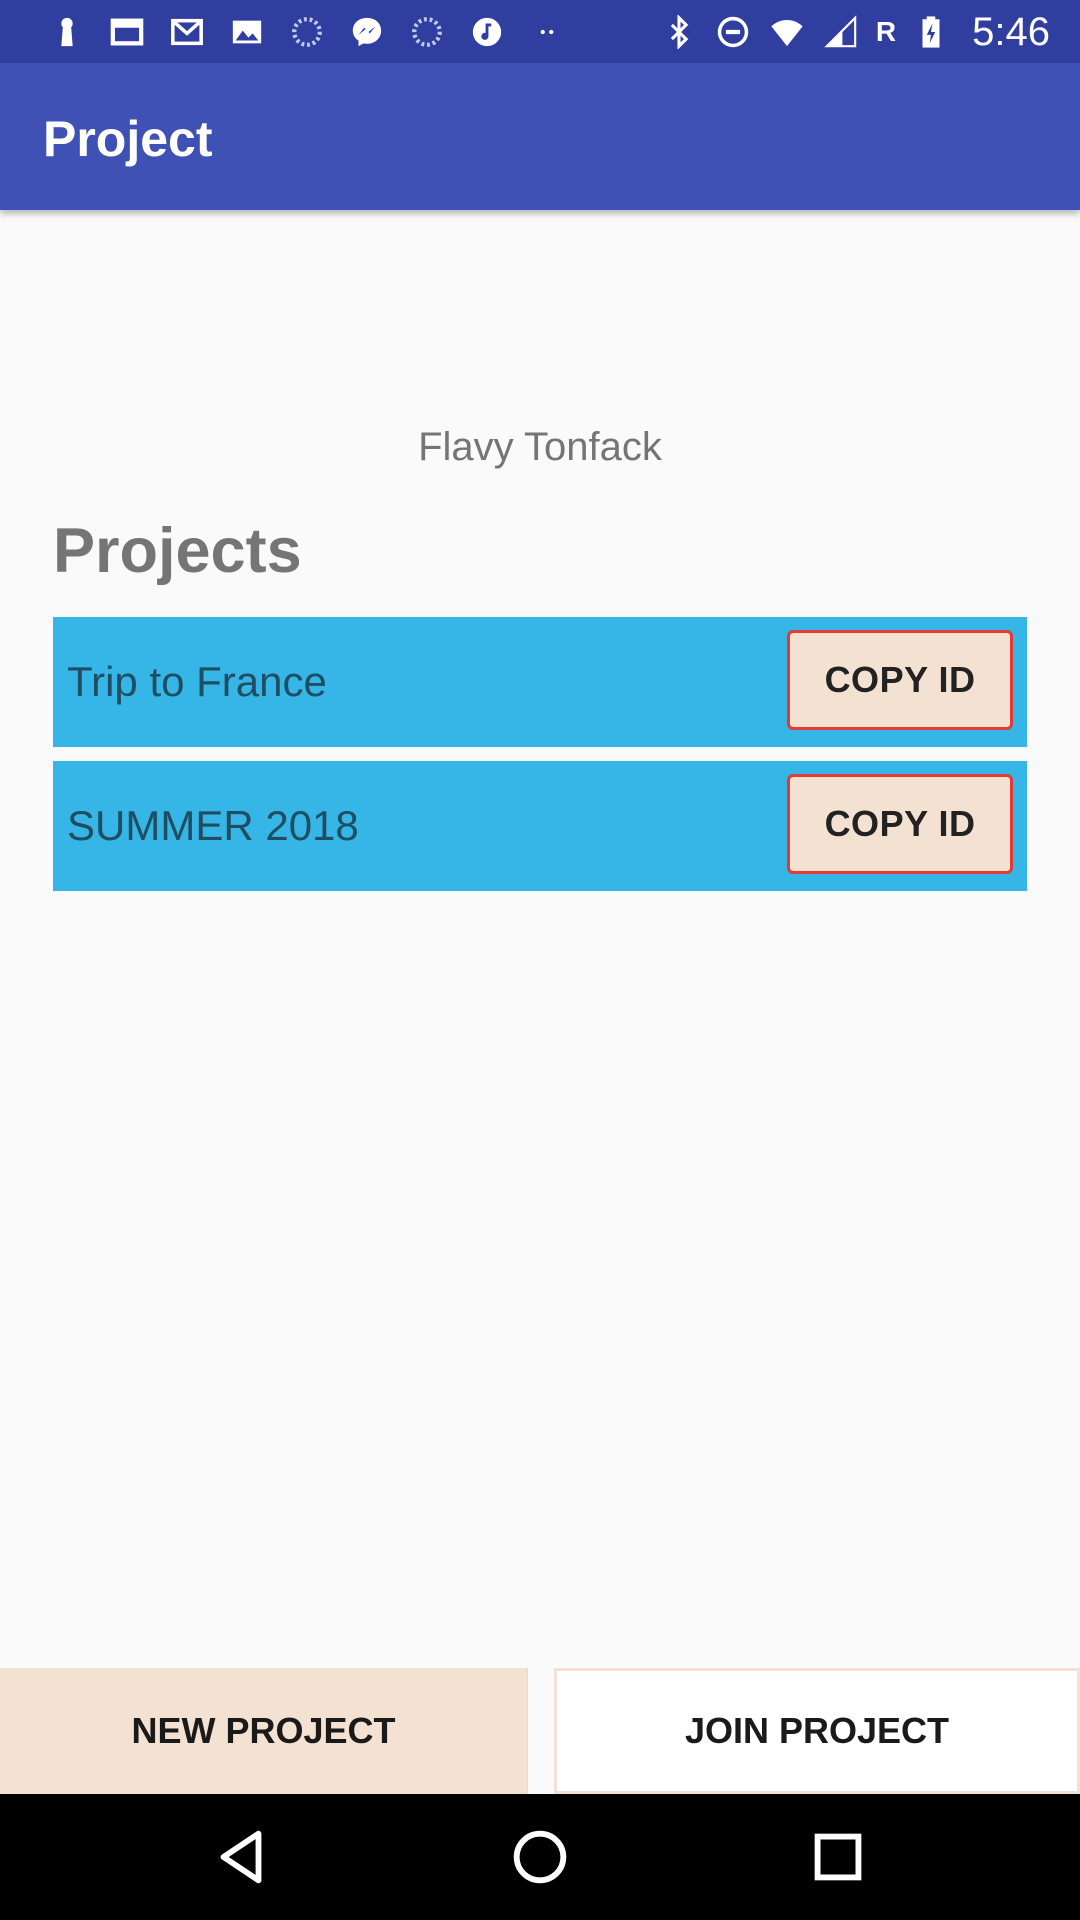  Describe the element at coordinates (247, 32) in the screenshot. I see `image-icon` at that location.